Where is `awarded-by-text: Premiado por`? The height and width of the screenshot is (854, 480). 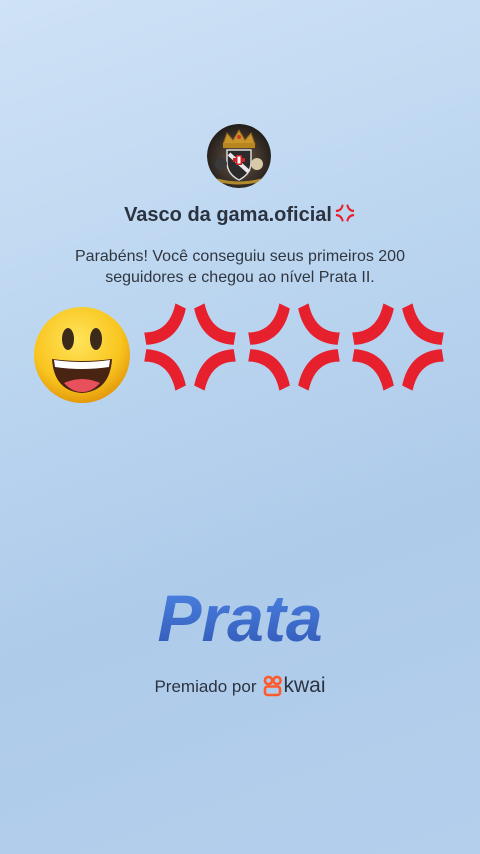
awarded-by-text: Premiado por is located at coordinates (205, 686).